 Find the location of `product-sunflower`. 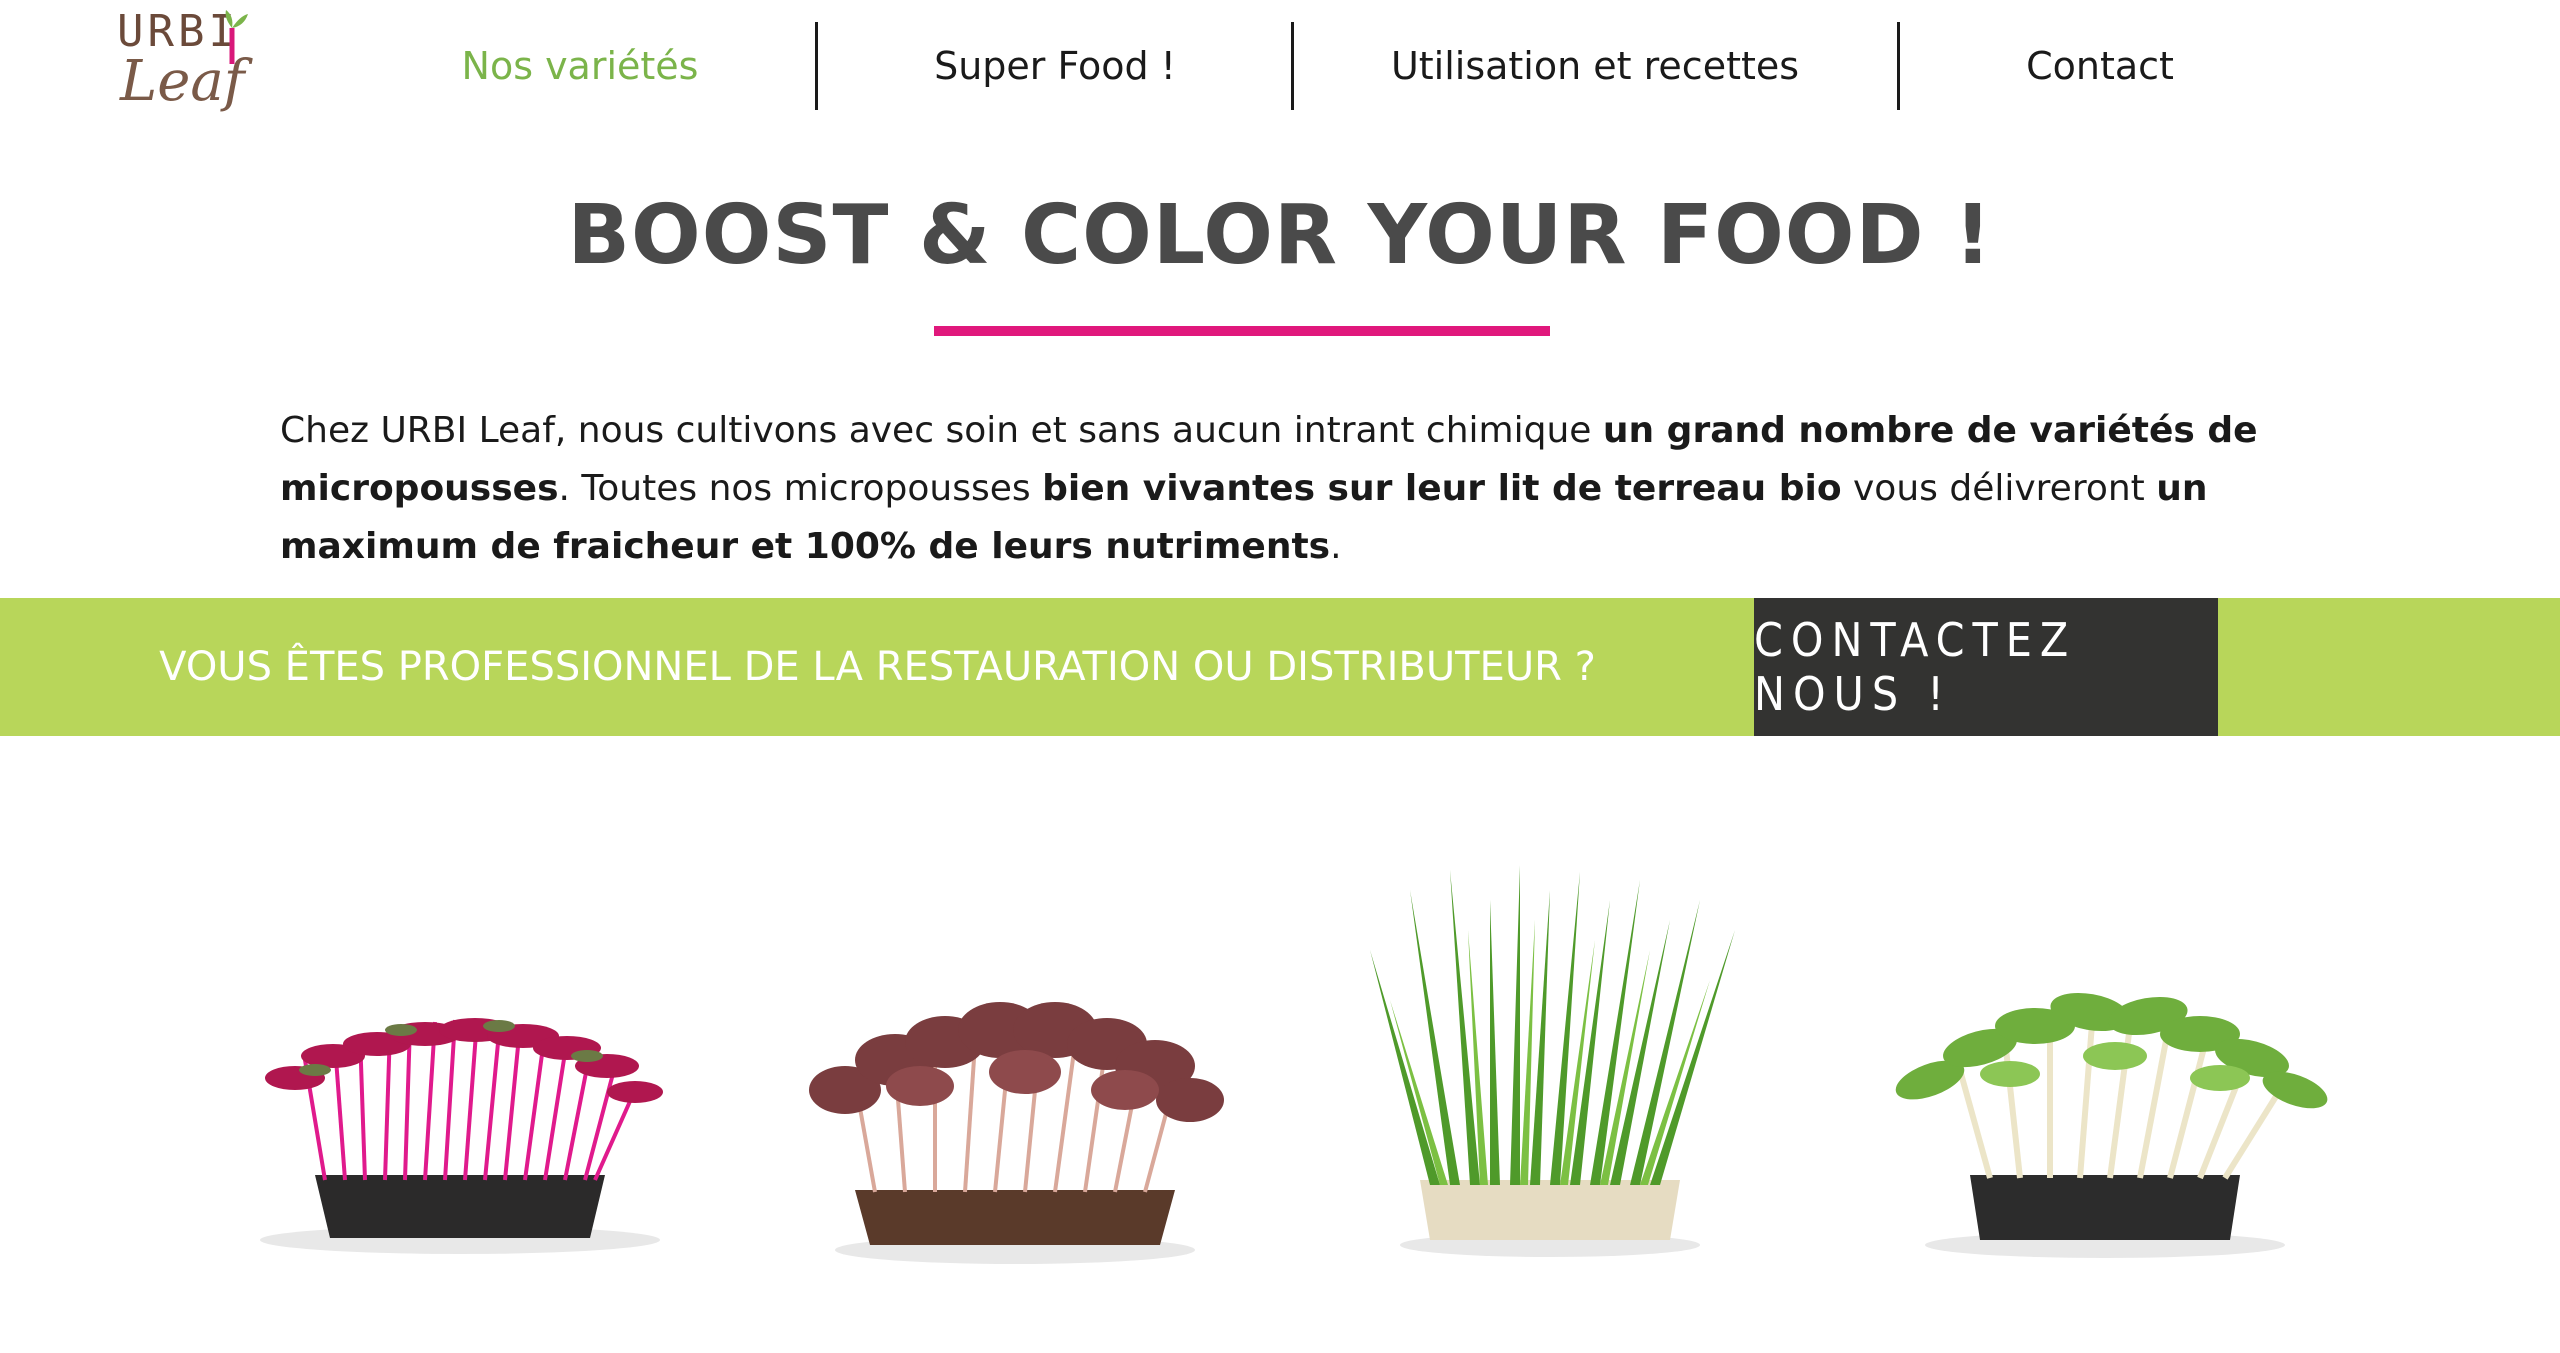

product-sunflower is located at coordinates (2105, 1112).